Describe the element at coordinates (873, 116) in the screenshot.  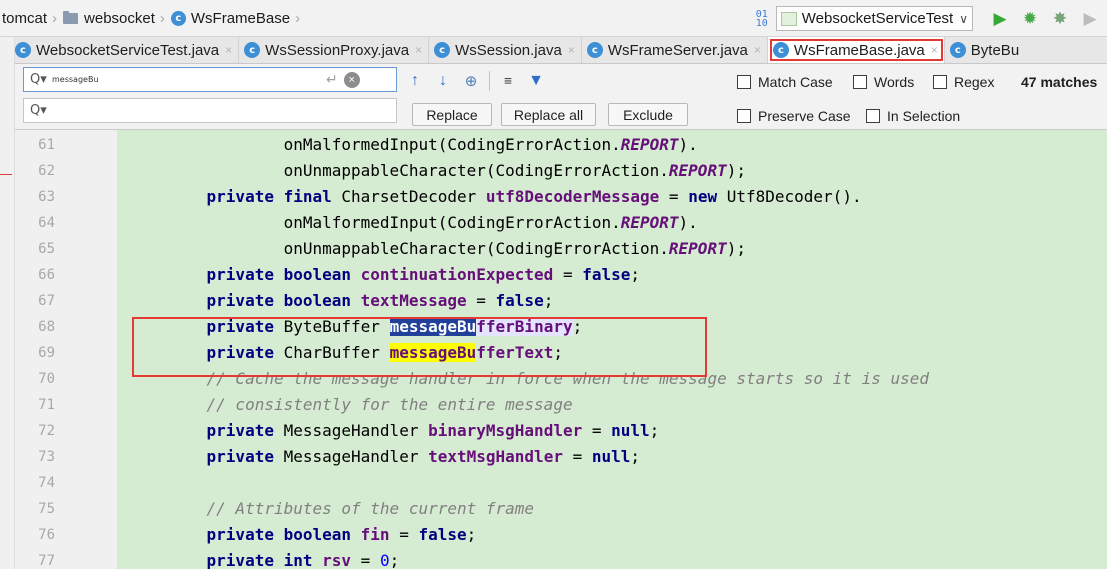
I see `in-selection-checkbox` at that location.